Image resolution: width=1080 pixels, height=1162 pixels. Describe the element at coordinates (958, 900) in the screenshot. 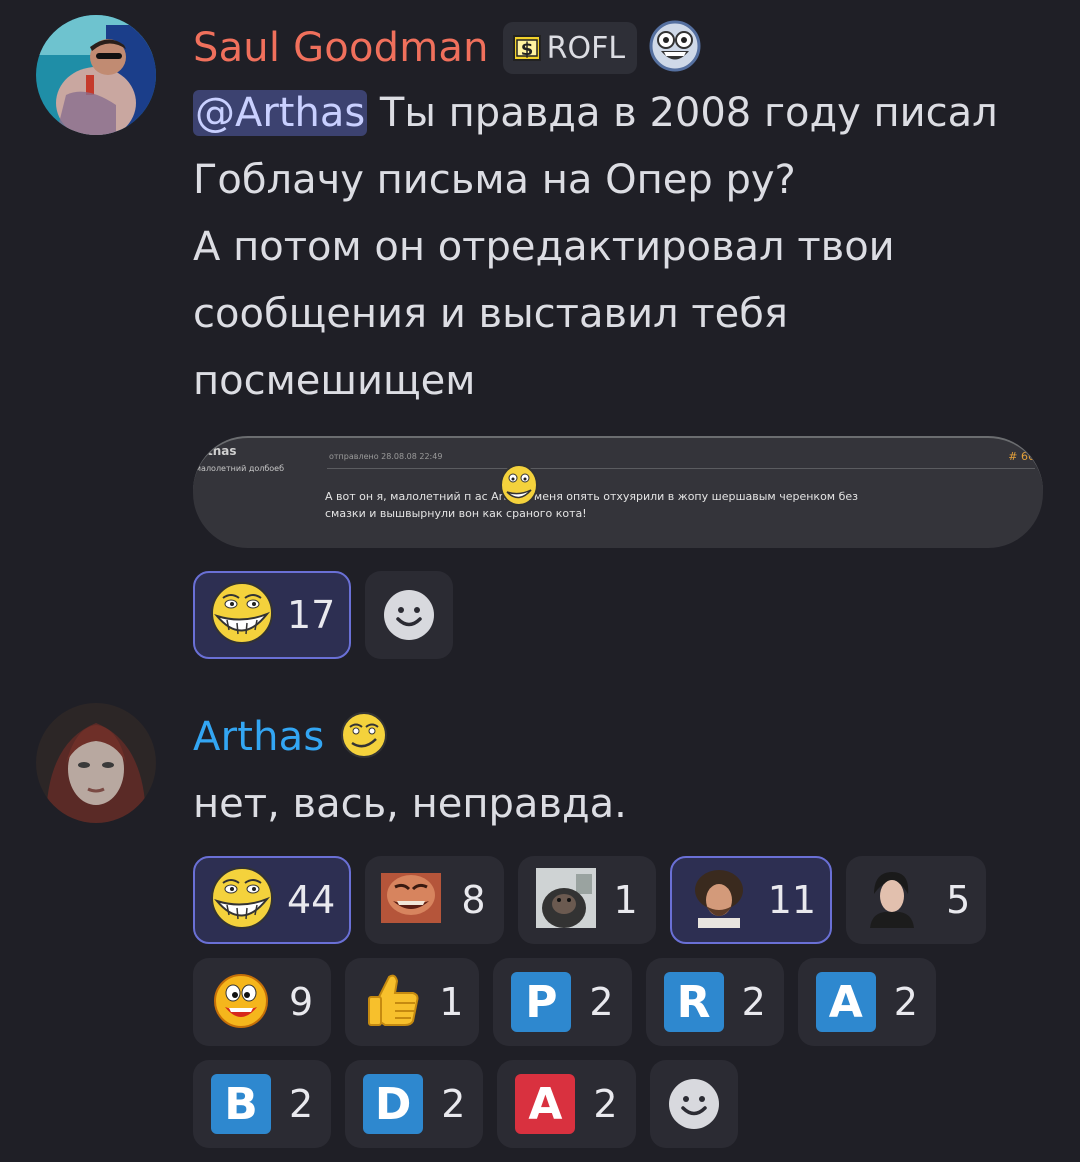

I see `reaction-count: 5` at that location.